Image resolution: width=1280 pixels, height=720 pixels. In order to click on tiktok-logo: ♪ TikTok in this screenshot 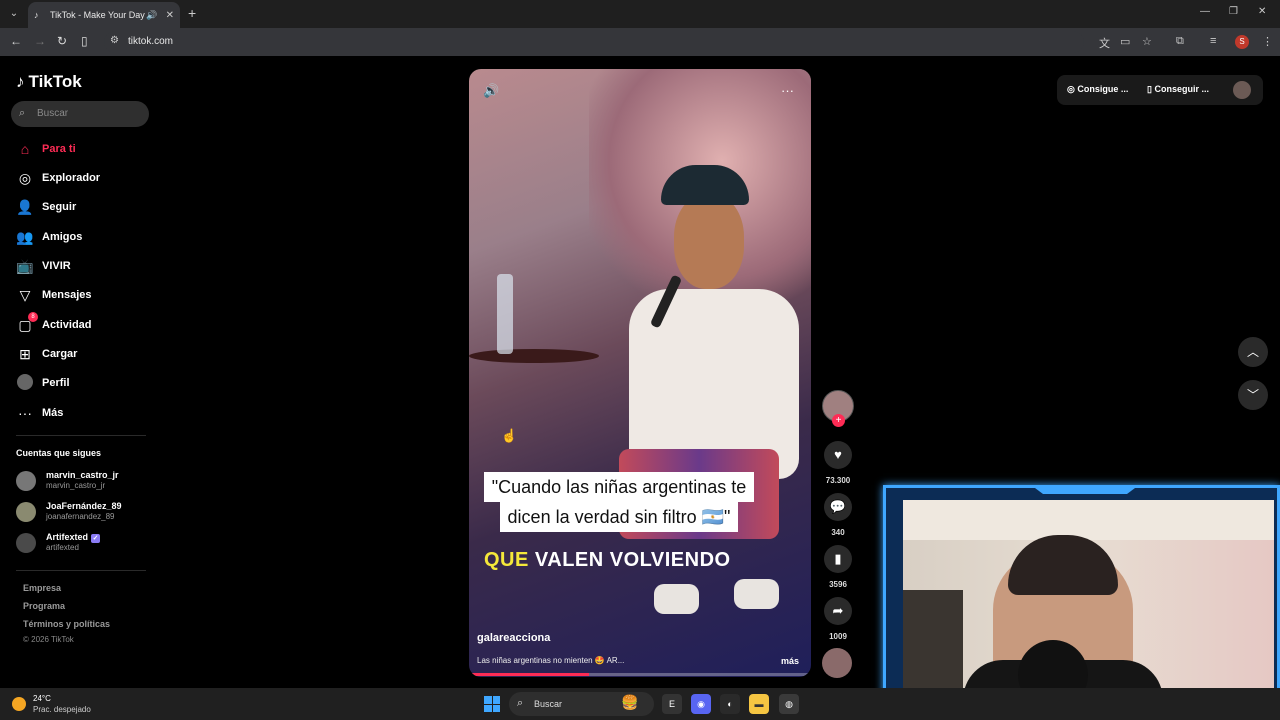, I will do `click(49, 82)`.